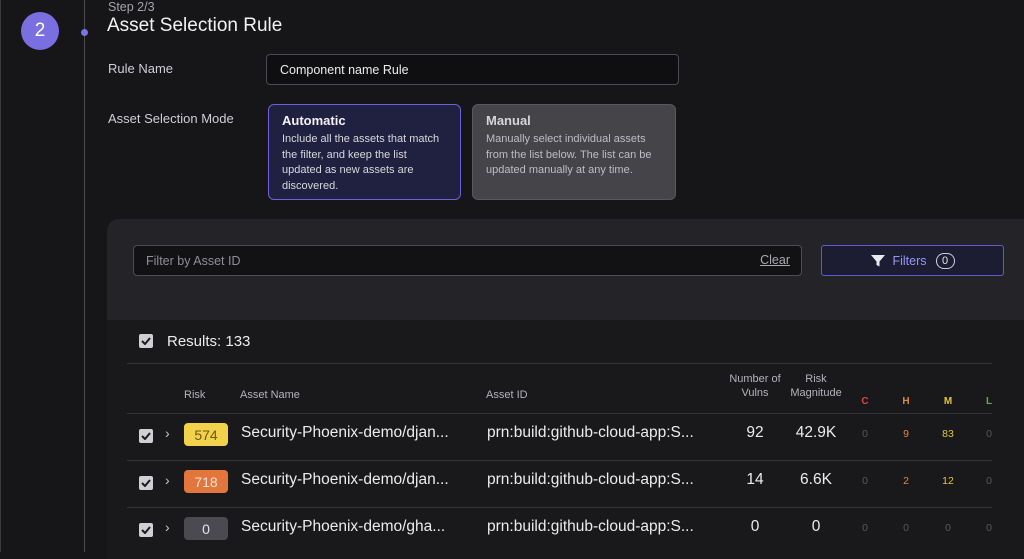  I want to click on column-header-risk: Risk, so click(194, 395).